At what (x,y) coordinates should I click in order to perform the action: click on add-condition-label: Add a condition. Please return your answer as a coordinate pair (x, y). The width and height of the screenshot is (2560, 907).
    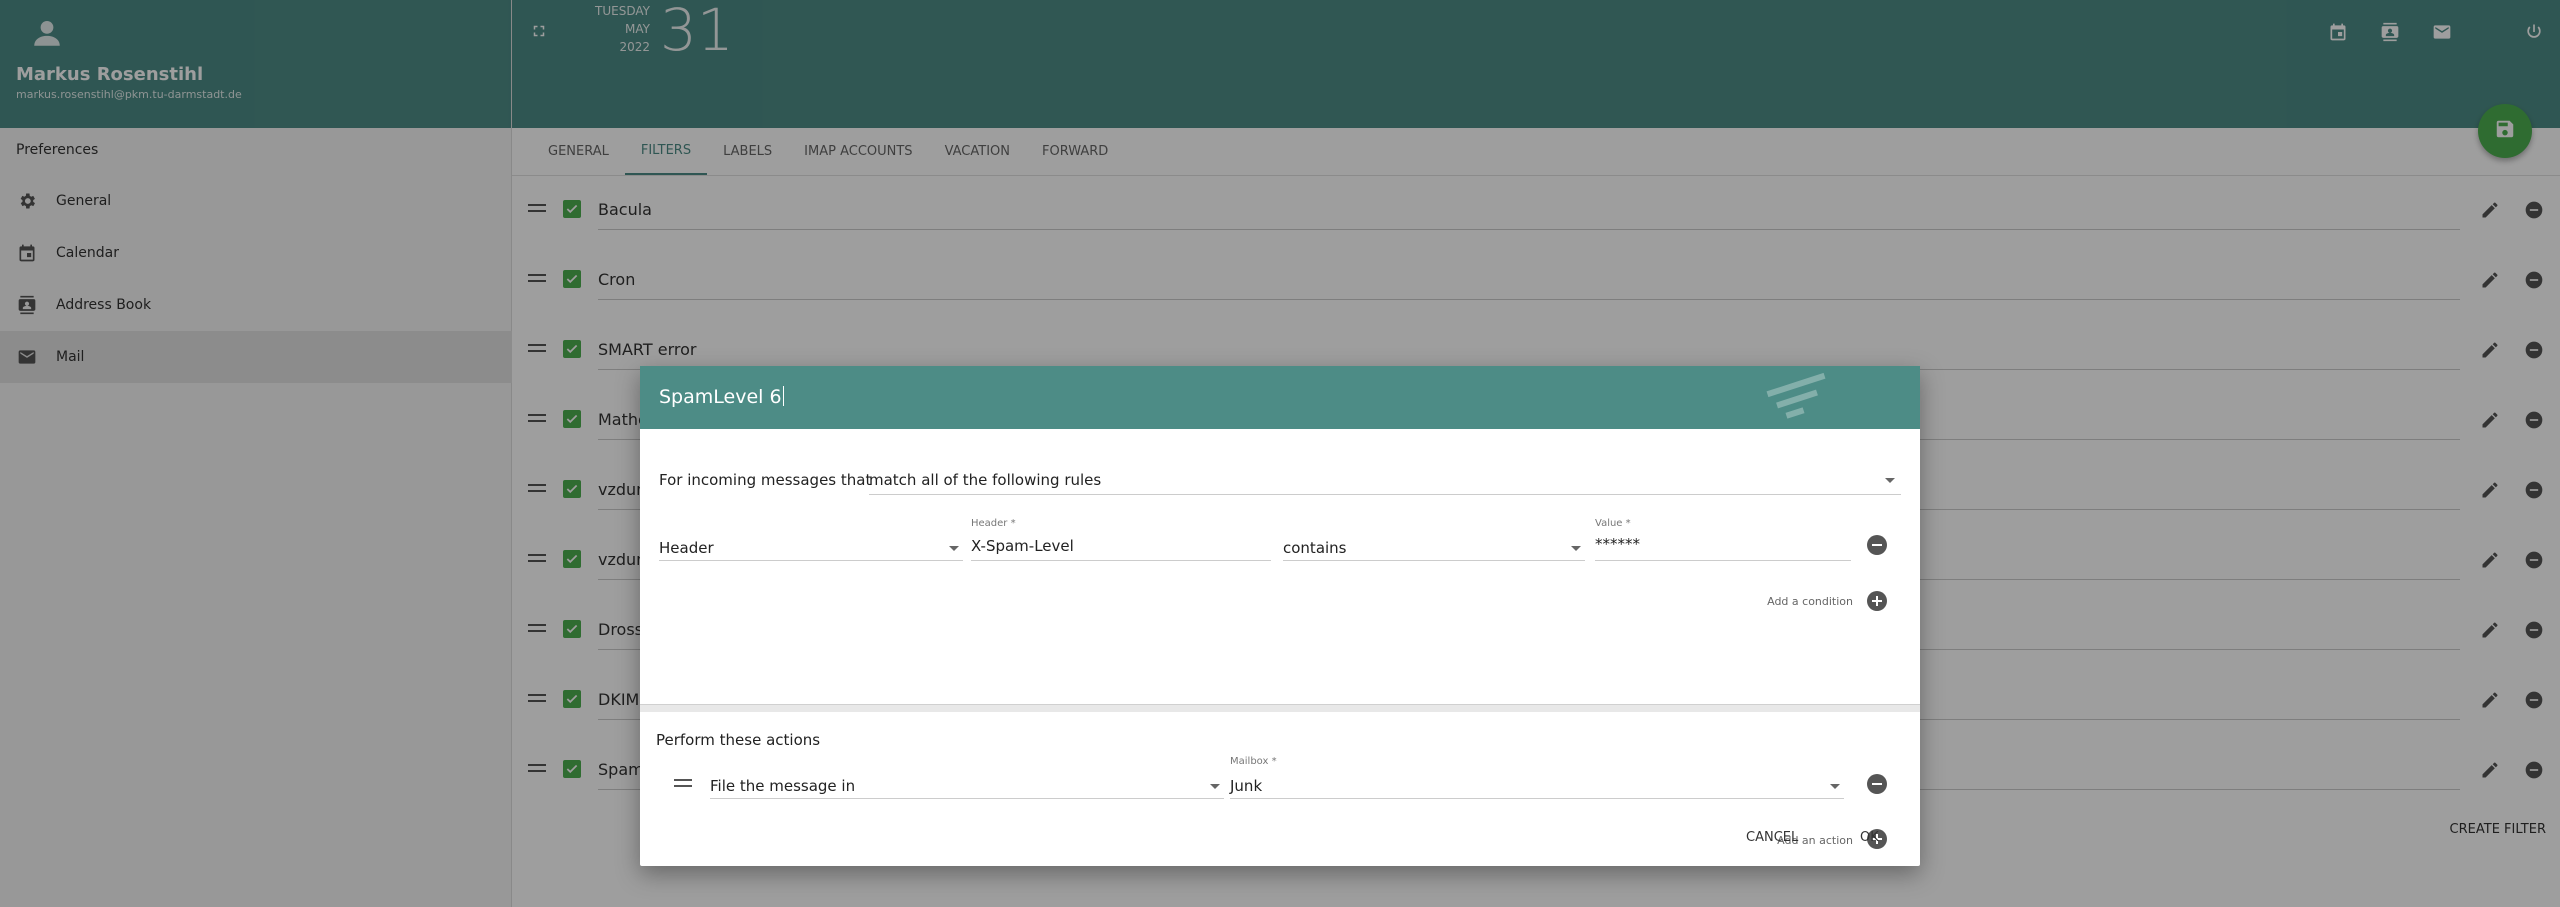
    Looking at the image, I should click on (1810, 601).